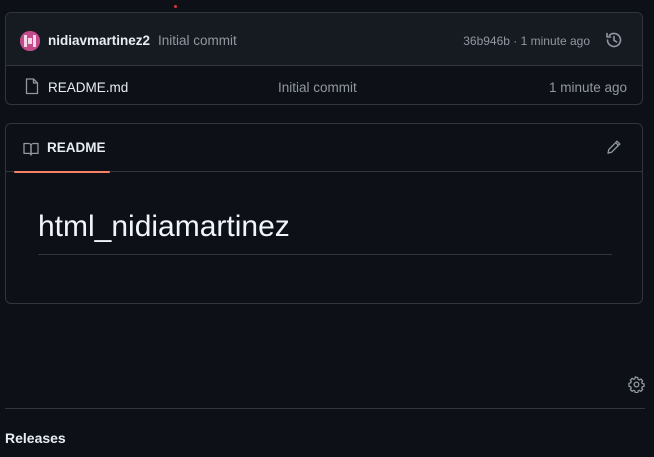  What do you see at coordinates (317, 87) in the screenshot?
I see `file-commit-message-link: Initial commit` at bounding box center [317, 87].